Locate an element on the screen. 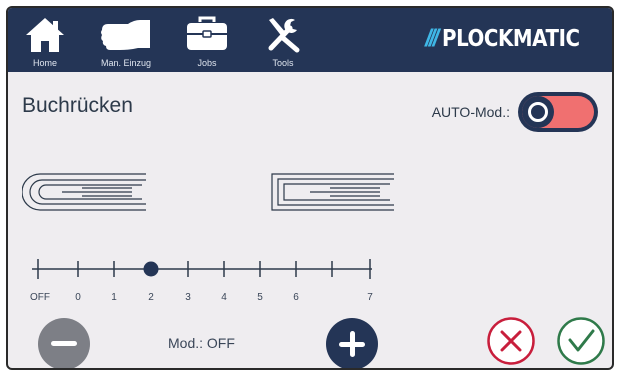 The width and height of the screenshot is (620, 376). increase-button is located at coordinates (352, 343).